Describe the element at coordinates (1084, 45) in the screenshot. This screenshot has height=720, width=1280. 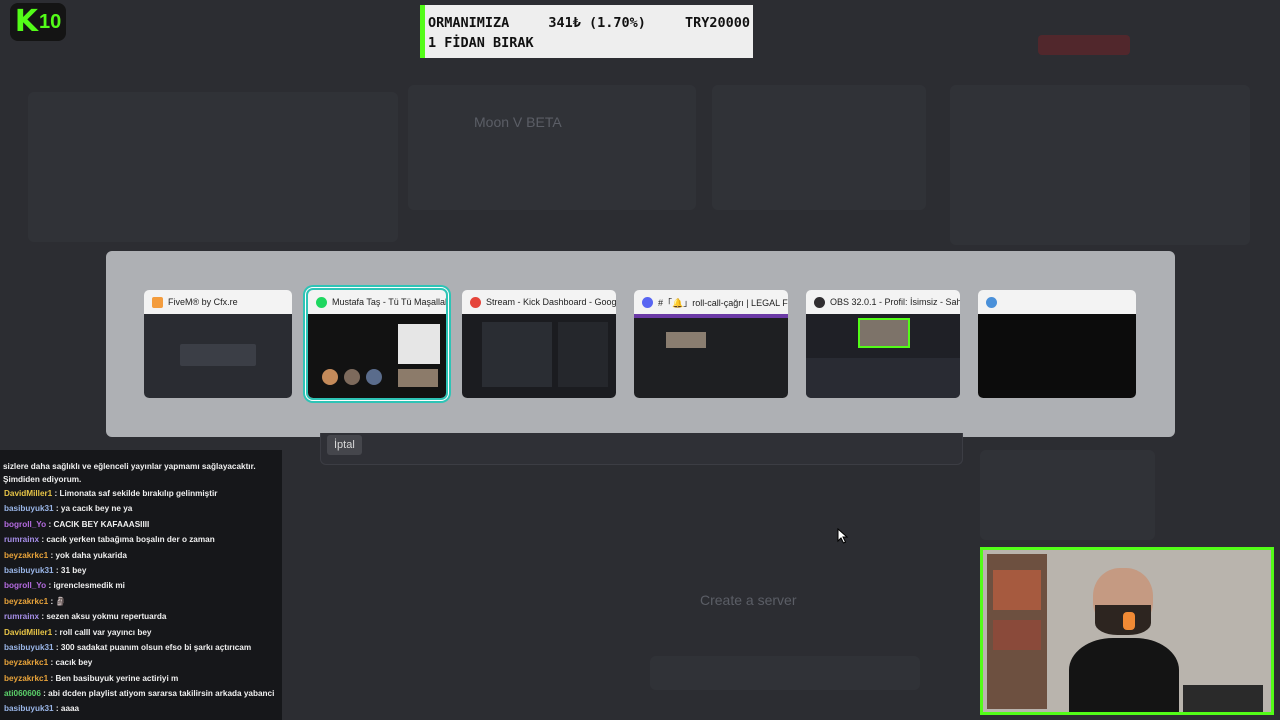
I see `background-button` at that location.